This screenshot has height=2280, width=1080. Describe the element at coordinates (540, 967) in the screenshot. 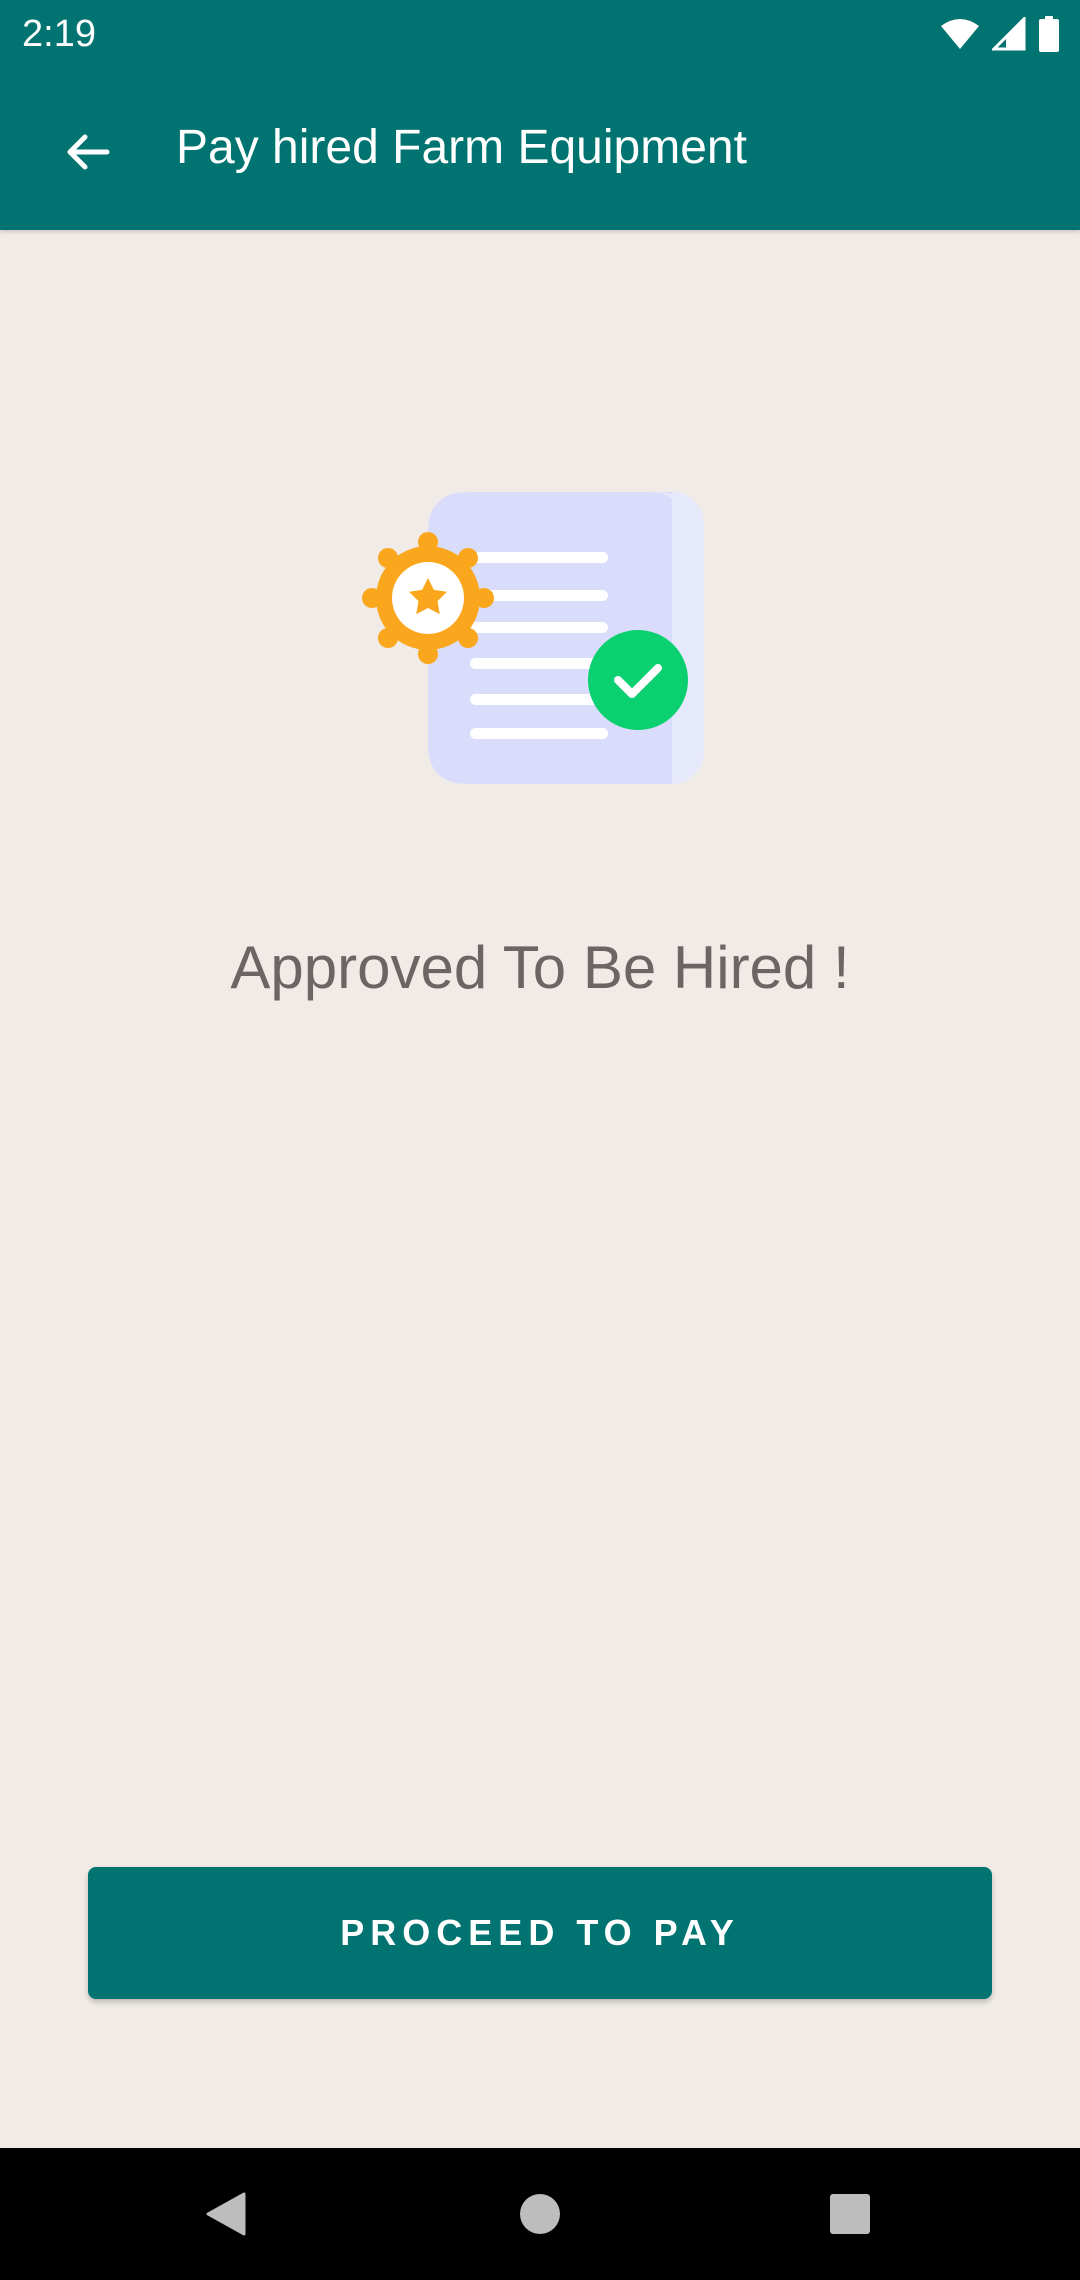

I see `status-message: Approved To Be Hired !` at that location.